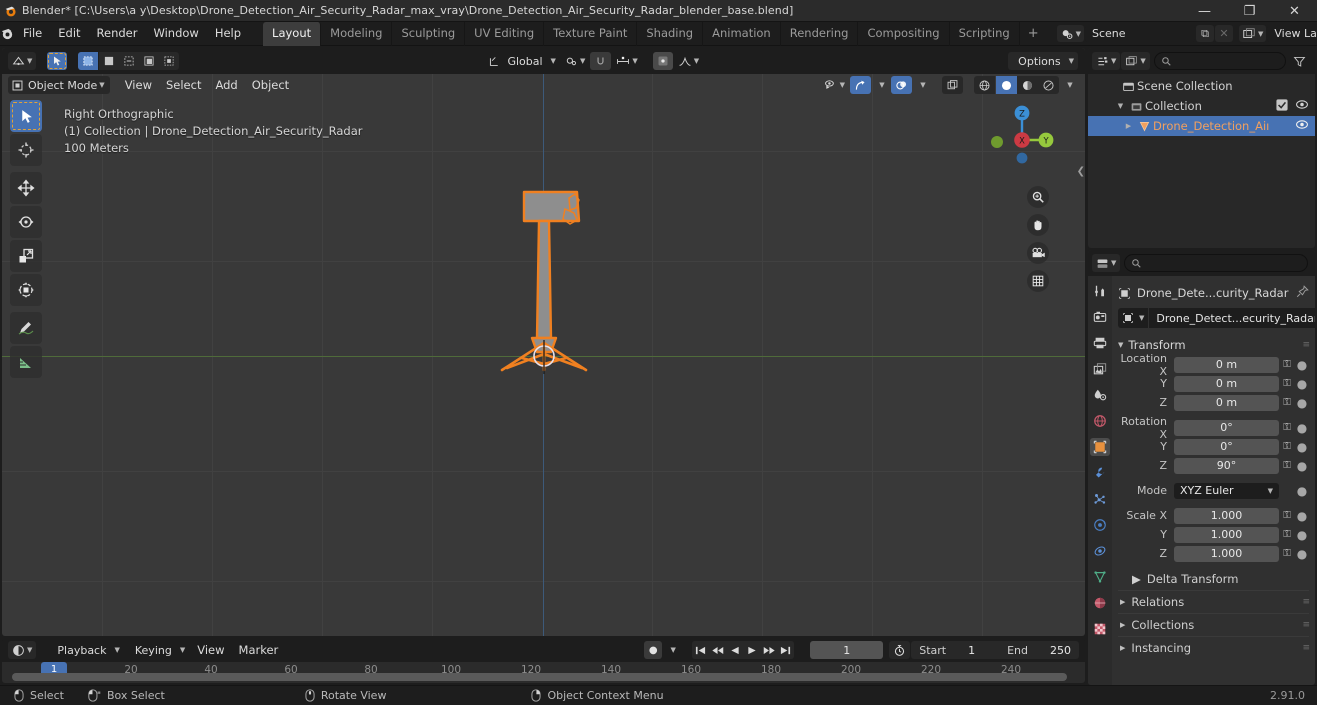 The height and width of the screenshot is (705, 1317). Describe the element at coordinates (1214, 647) in the screenshot. I see `instancing-panel: ▶ Instancing ≡` at that location.